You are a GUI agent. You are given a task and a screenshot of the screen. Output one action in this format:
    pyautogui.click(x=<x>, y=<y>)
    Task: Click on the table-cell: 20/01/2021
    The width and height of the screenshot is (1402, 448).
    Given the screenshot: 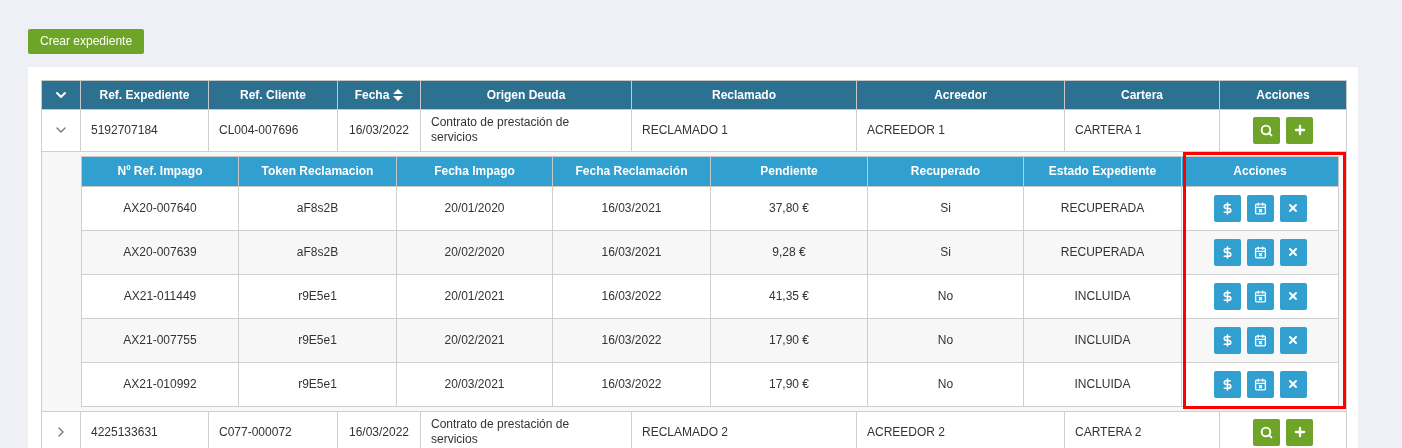 What is the action you would take?
    pyautogui.click(x=474, y=296)
    